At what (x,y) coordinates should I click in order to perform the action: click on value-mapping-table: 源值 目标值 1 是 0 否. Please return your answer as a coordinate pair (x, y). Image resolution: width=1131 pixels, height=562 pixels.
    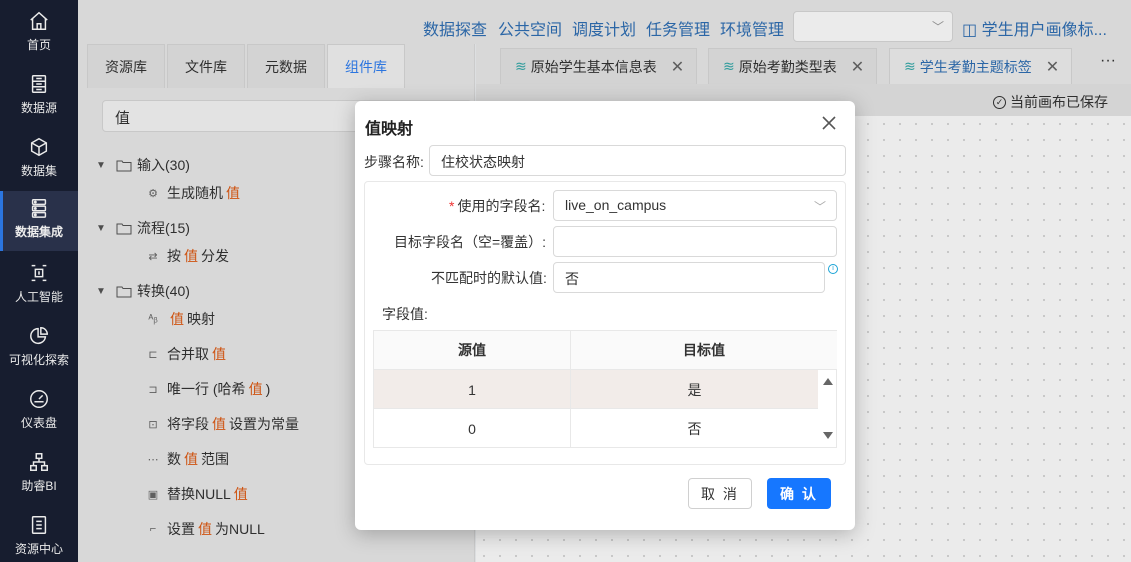
    Looking at the image, I should click on (605, 389).